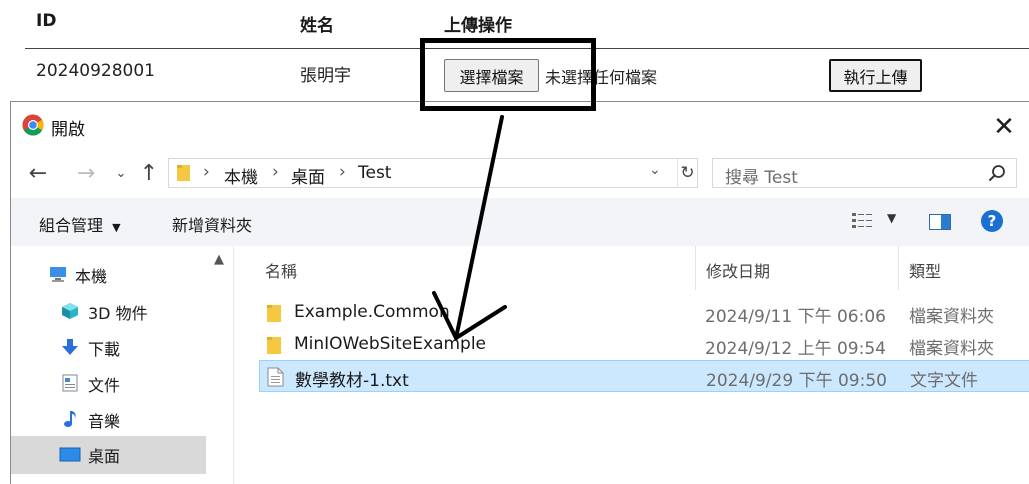  What do you see at coordinates (644, 376) in the screenshot?
I see `file-row-selected: 數學教材-1.txt 2024/9/29 下午 09:50 文字文件` at bounding box center [644, 376].